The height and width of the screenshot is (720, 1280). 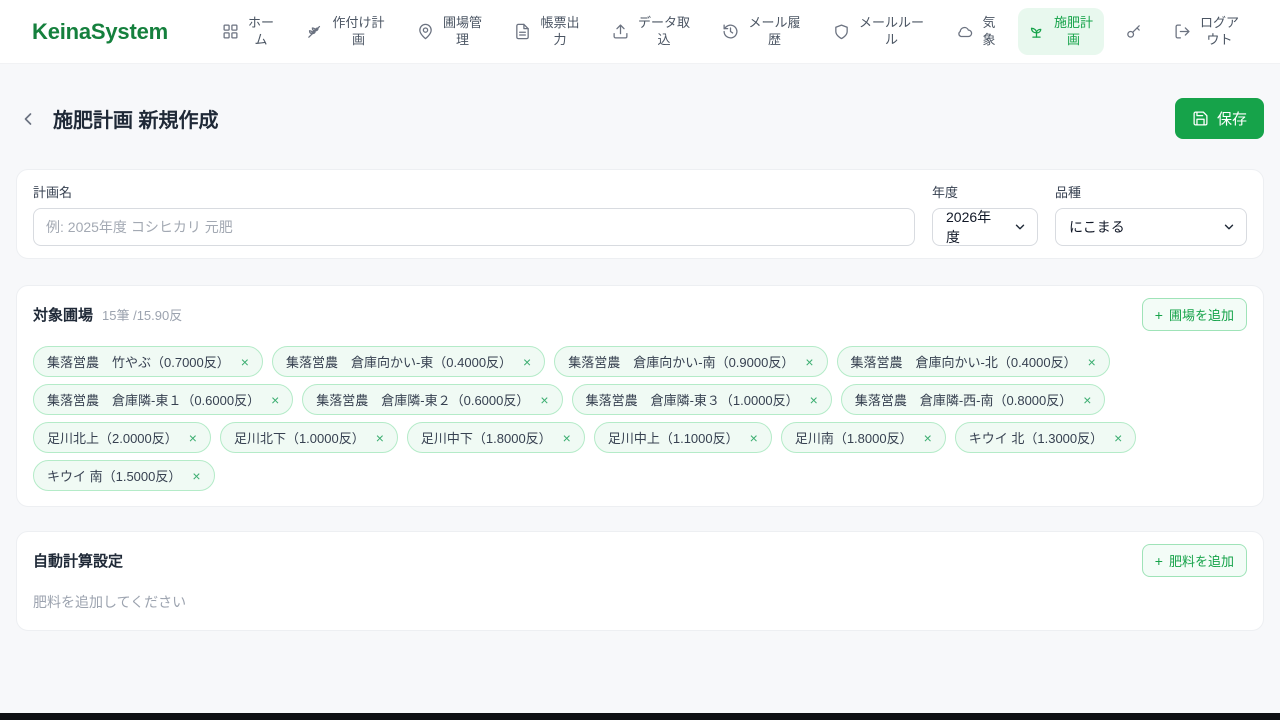 I want to click on field-tag: 足川北下（1.0000反） ×, so click(x=308, y=437).